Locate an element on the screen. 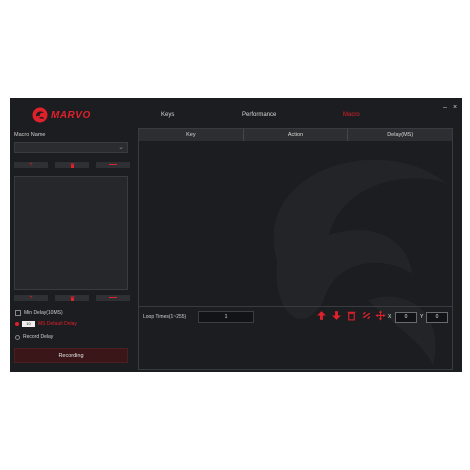  delete-macro-button is located at coordinates (72, 165).